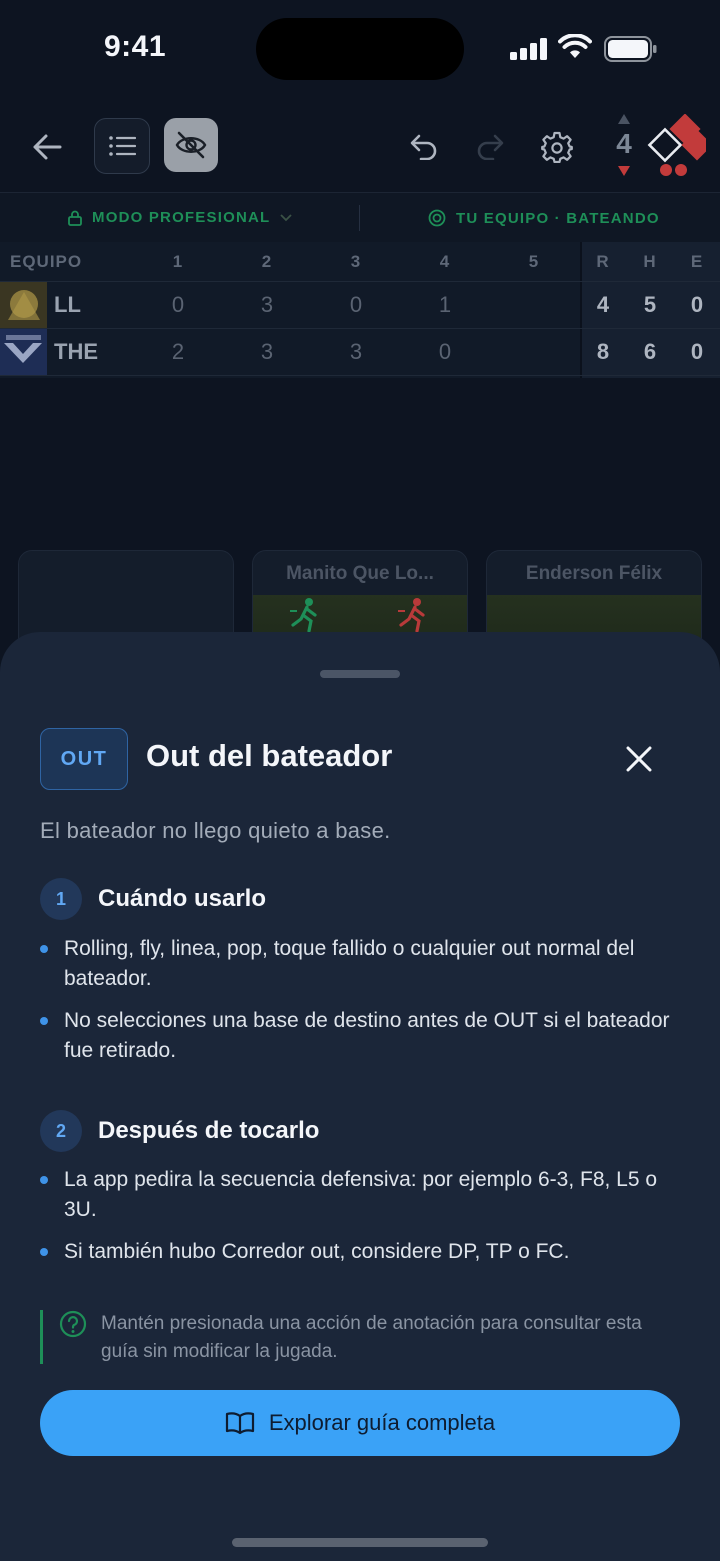  I want to click on target-icon, so click(437, 218).